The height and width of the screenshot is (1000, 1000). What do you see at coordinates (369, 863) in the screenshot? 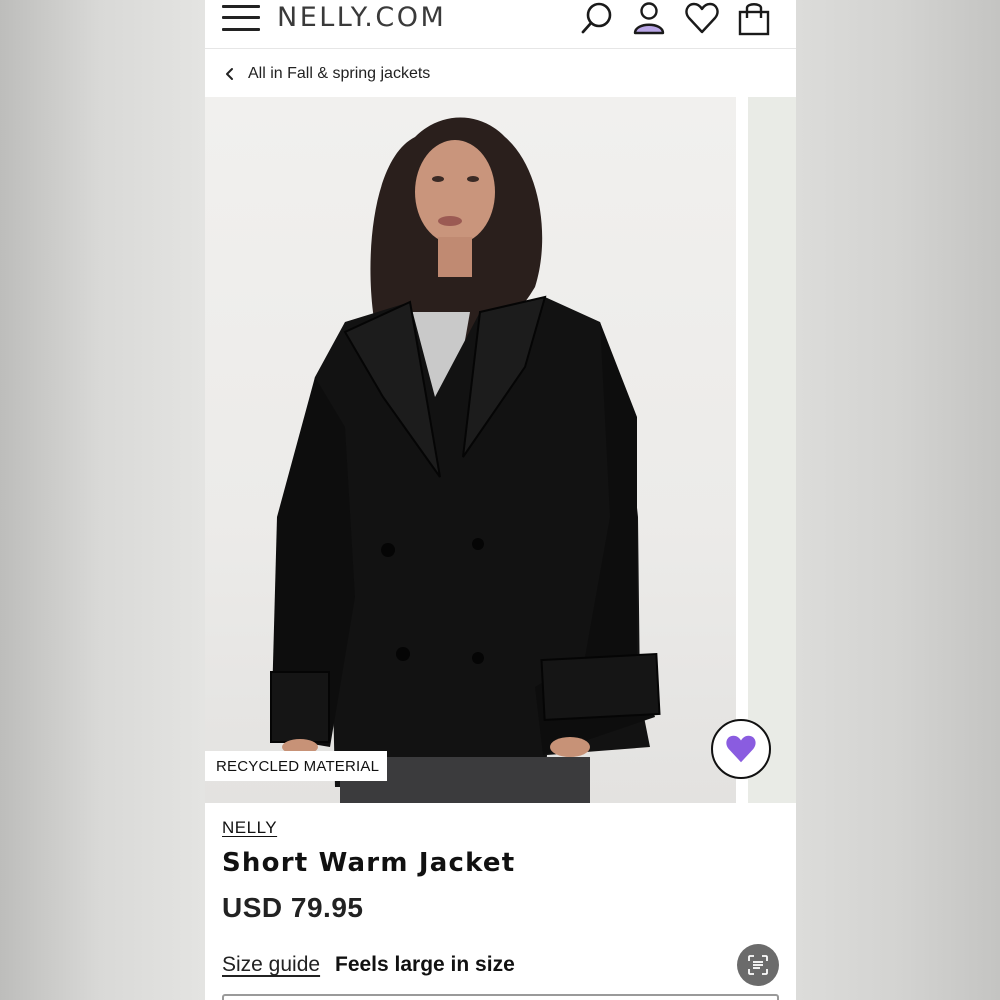
I see `product-name: Short Warm Jacket` at bounding box center [369, 863].